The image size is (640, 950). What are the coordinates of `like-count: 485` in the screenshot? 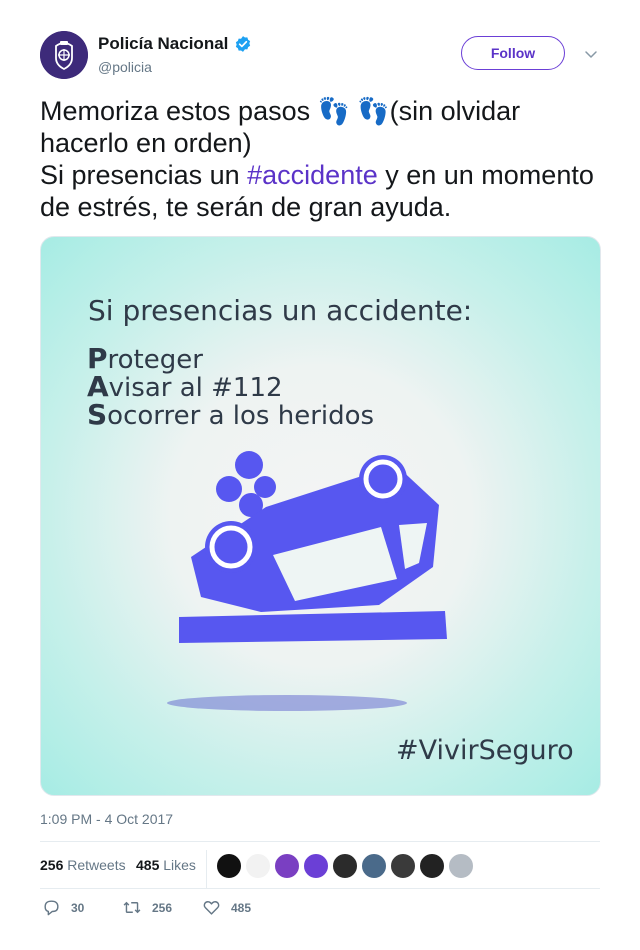 It's located at (241, 907).